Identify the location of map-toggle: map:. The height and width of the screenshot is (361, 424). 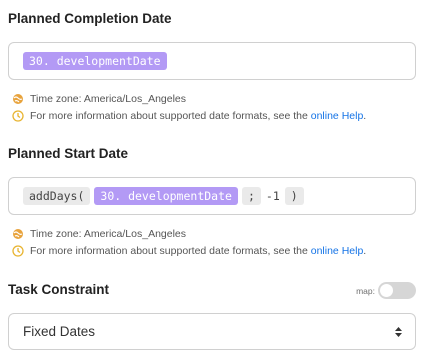
(386, 290).